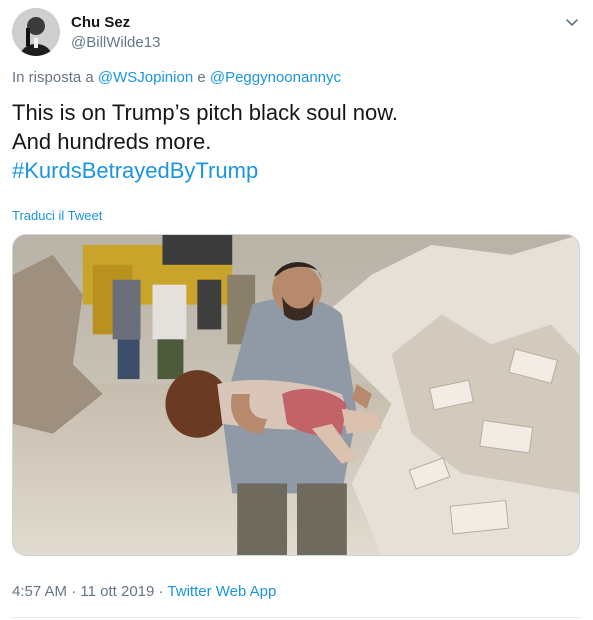 This screenshot has width=593, height=620. Describe the element at coordinates (145, 77) in the screenshot. I see `mention-link: @WSJopinion` at that location.